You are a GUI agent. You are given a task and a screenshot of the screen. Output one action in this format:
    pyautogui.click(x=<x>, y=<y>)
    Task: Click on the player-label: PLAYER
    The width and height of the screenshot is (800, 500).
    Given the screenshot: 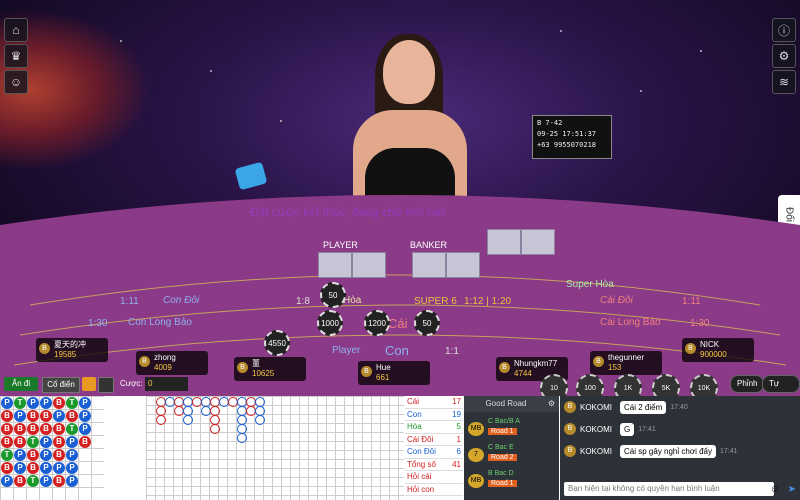 What is the action you would take?
    pyautogui.click(x=340, y=245)
    